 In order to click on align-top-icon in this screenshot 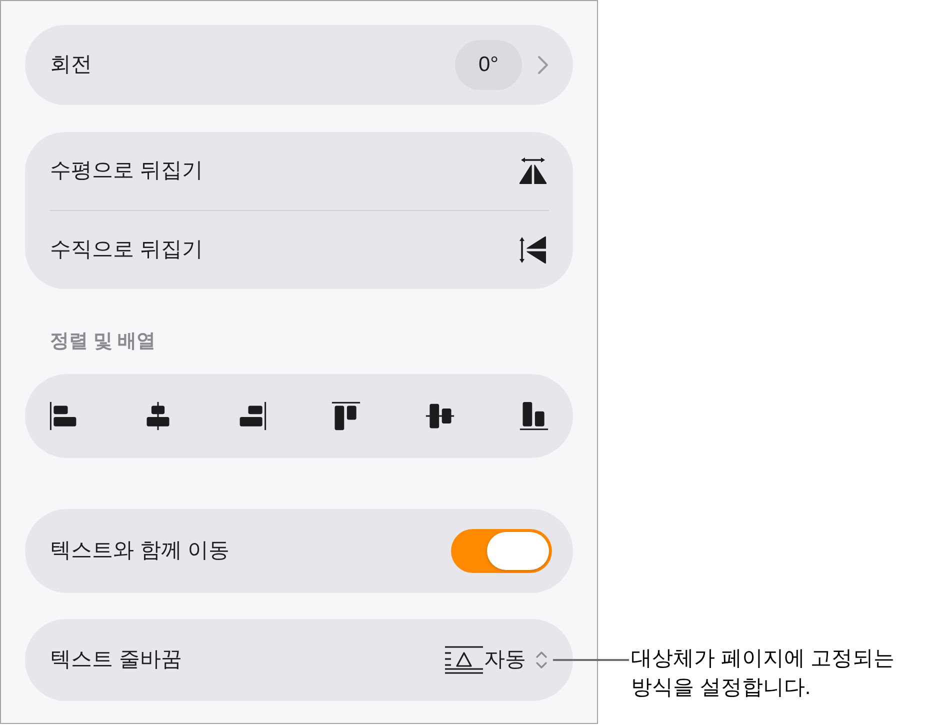, I will do `click(346, 416)`.